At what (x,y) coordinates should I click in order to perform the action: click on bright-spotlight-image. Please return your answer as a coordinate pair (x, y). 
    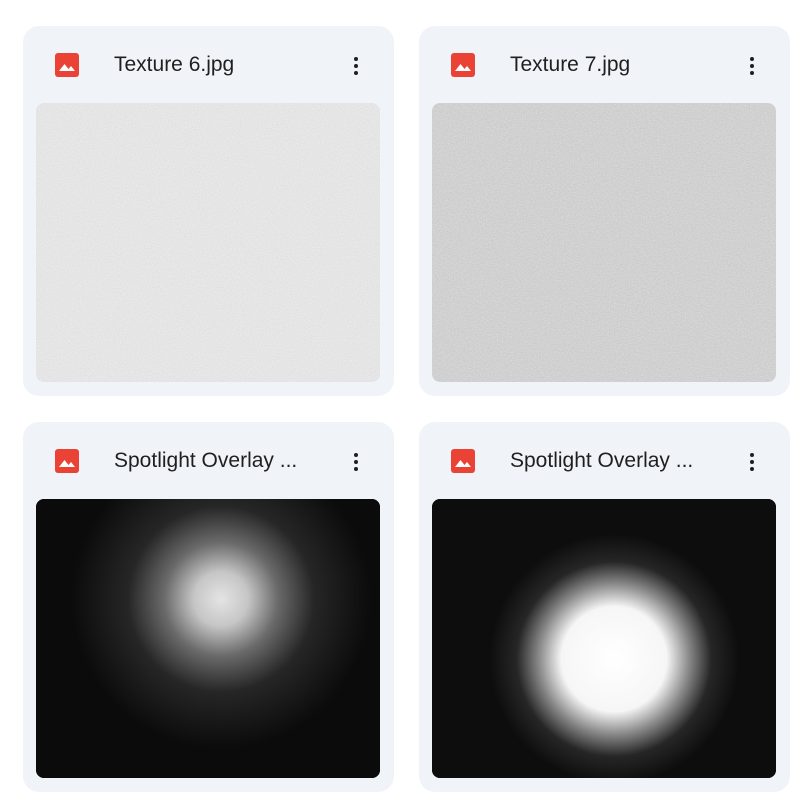
    Looking at the image, I should click on (604, 638).